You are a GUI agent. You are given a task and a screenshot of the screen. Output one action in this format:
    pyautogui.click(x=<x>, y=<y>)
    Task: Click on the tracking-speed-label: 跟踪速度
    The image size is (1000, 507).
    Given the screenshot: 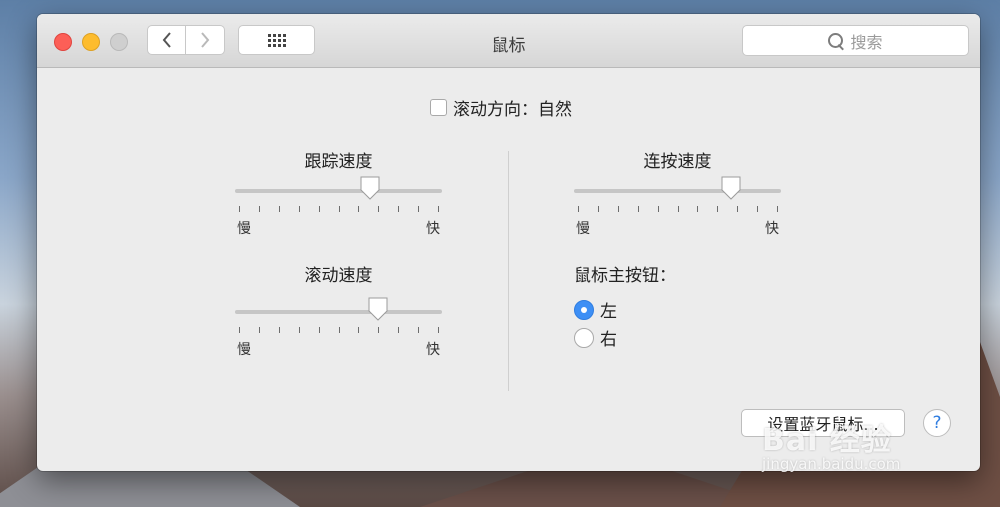 What is the action you would take?
    pyautogui.click(x=338, y=162)
    